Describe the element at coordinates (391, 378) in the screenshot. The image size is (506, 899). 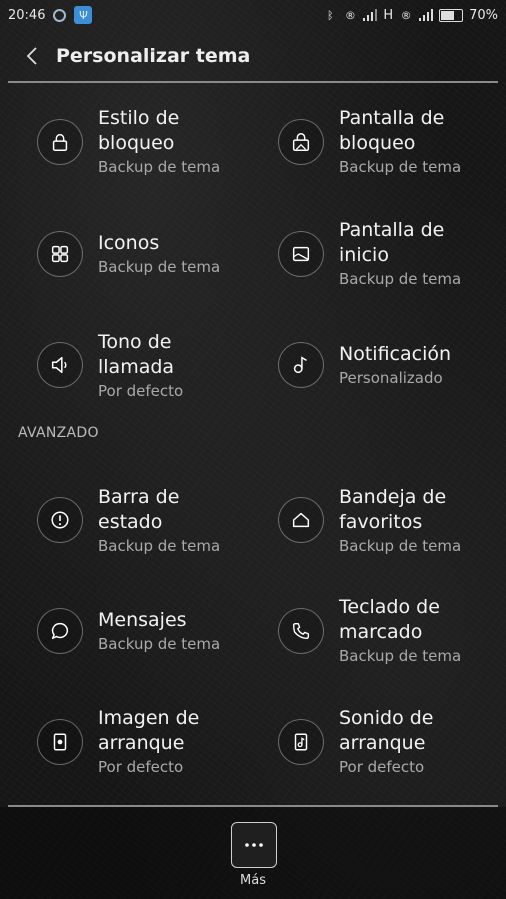
I see `item-status: Personalizado` at that location.